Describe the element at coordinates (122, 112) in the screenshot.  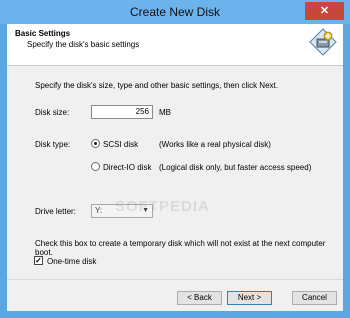
I see `disk-size-input: 256` at that location.